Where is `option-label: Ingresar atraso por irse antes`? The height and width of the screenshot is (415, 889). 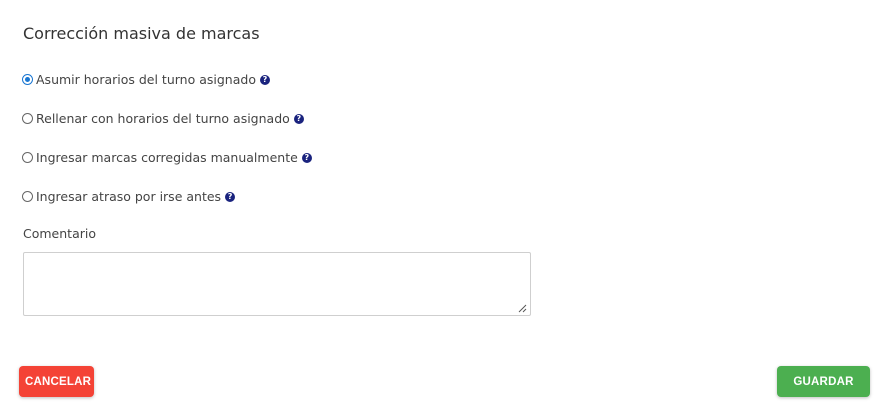
option-label: Ingresar atraso por irse antes is located at coordinates (129, 196).